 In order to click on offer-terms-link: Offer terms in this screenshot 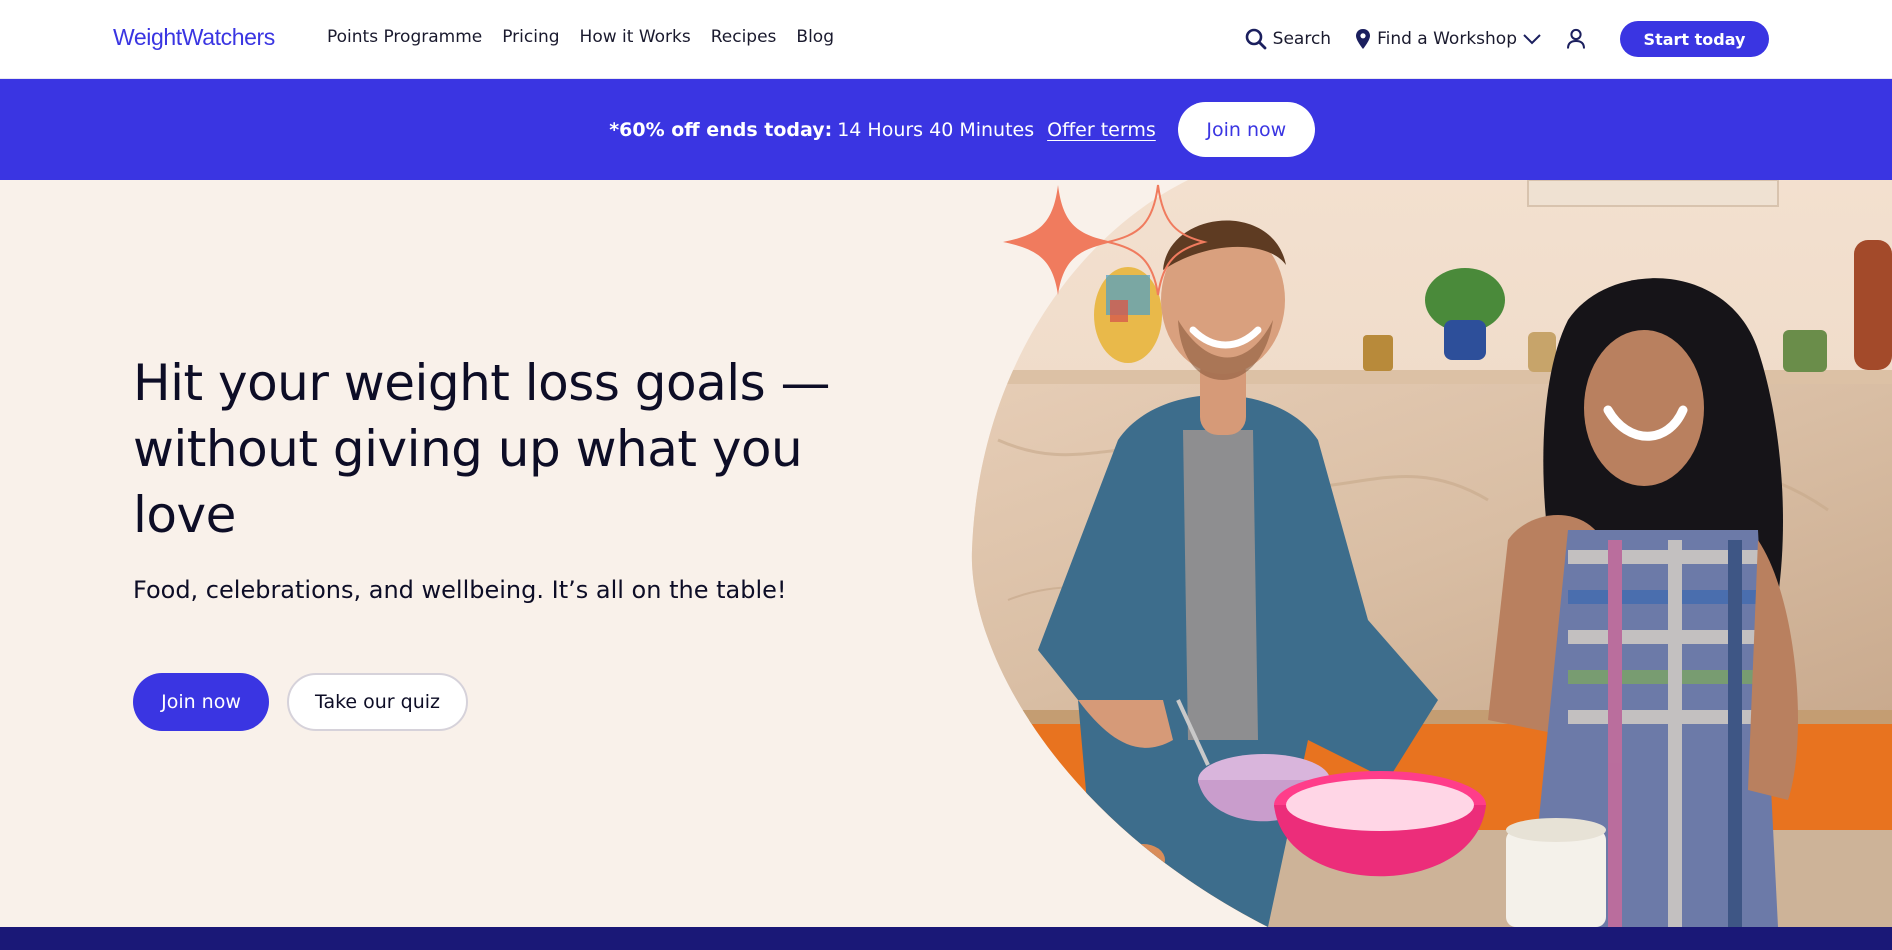, I will do `click(1101, 130)`.